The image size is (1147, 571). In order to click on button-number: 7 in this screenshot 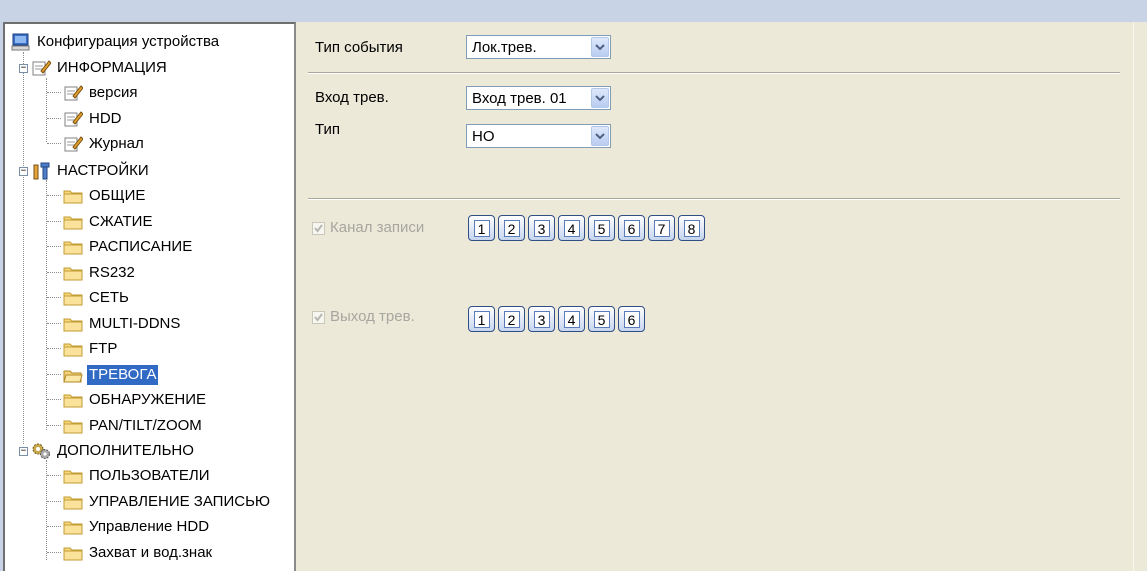, I will do `click(661, 228)`.